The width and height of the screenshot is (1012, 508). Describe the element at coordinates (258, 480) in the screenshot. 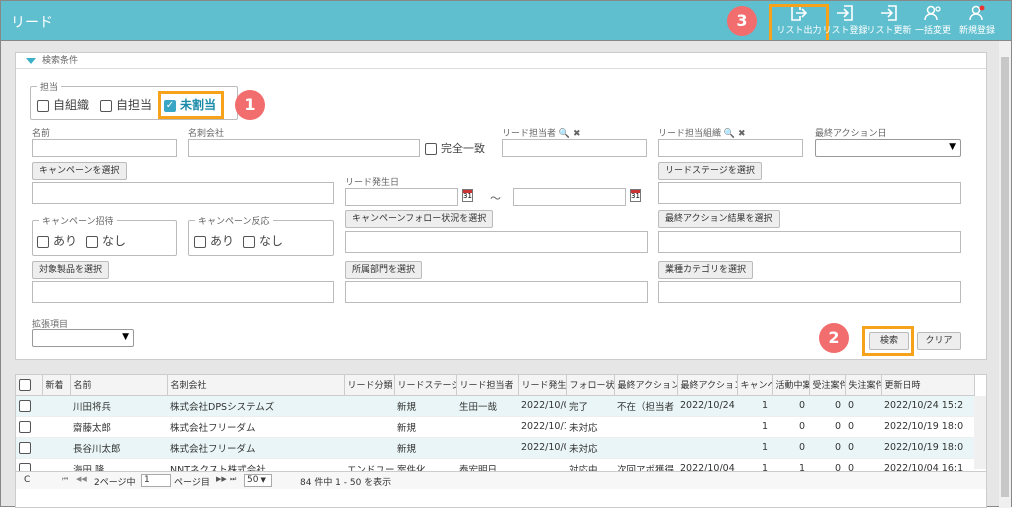

I see `per-page-select: 50 ▼` at that location.